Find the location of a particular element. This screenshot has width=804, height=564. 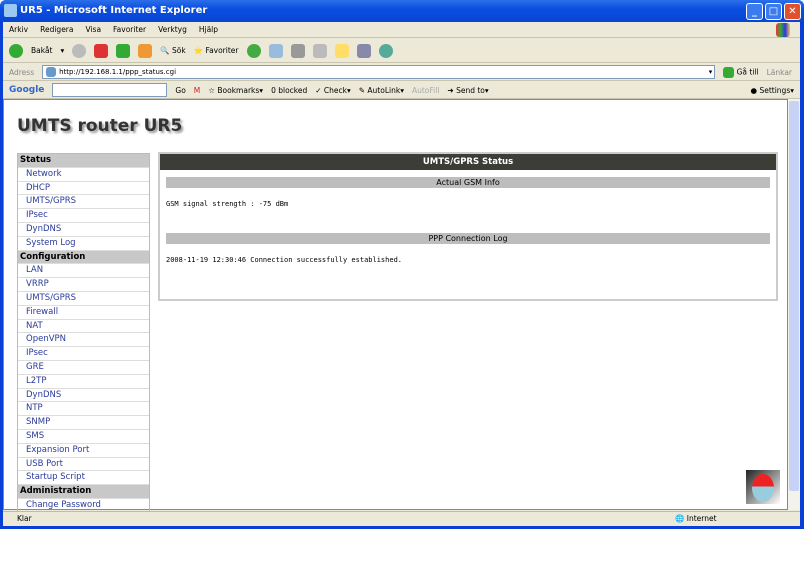

title-bar: UR5 - Microsoft Internet Explorer _ □ ✕ is located at coordinates (402, 11).